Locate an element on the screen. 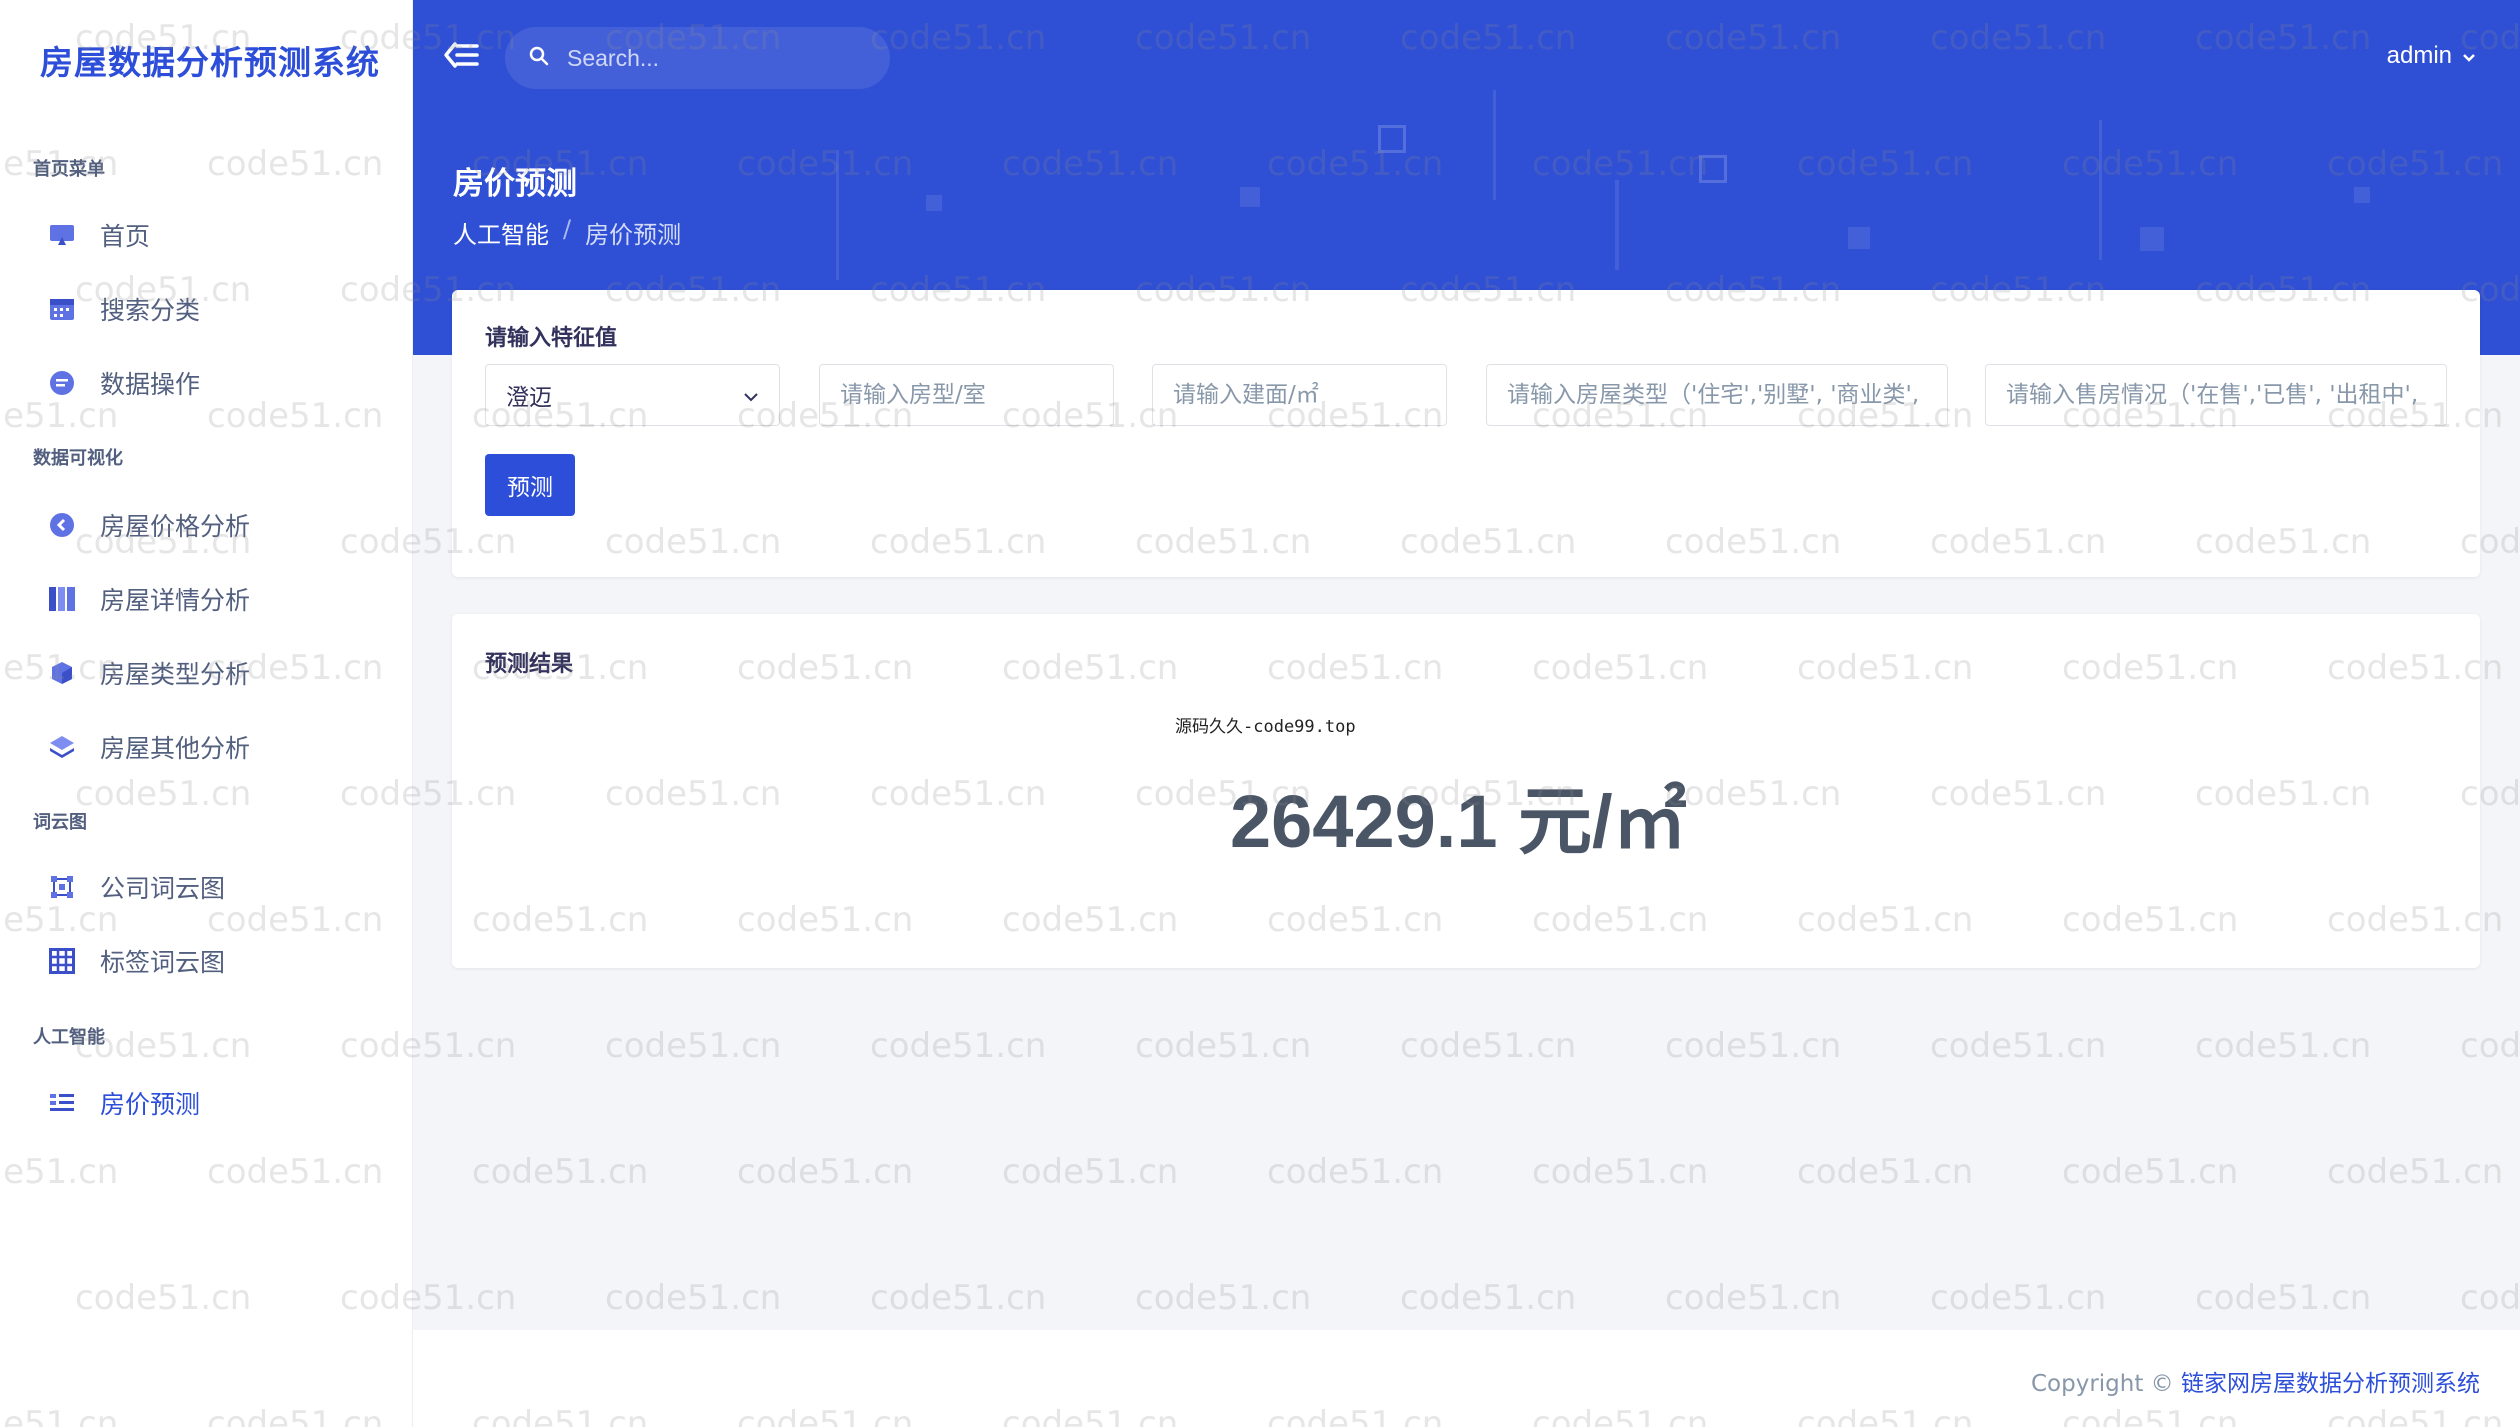  nav-heading-home: 首页菜单 is located at coordinates (69, 169).